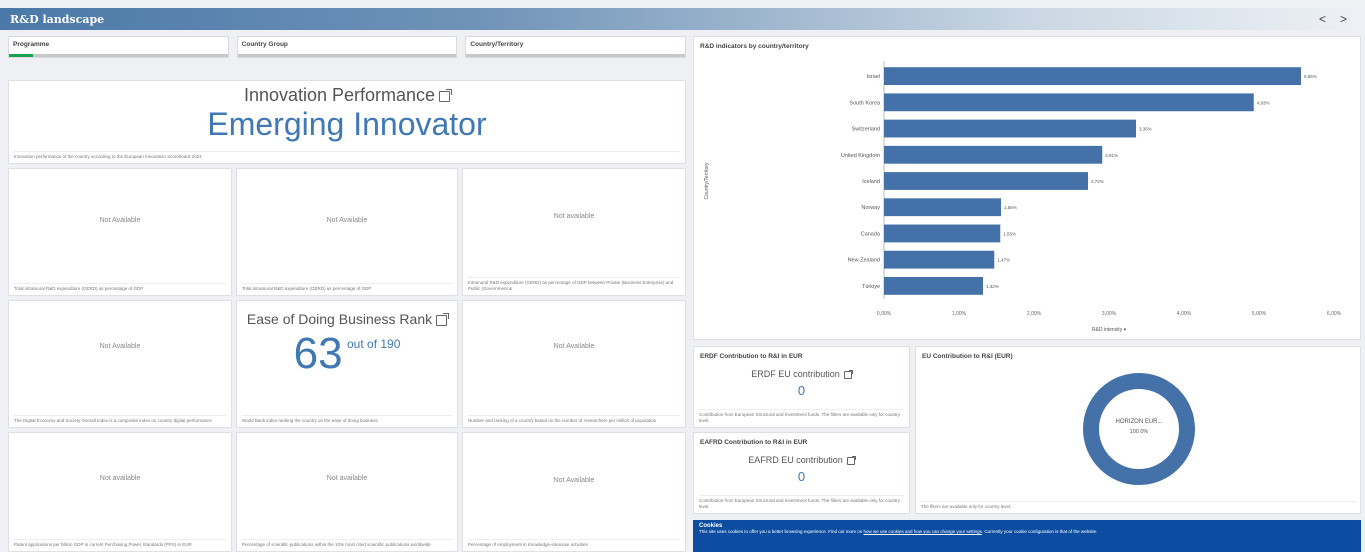 The height and width of the screenshot is (552, 1365). I want to click on category-label: Israel, so click(873, 77).